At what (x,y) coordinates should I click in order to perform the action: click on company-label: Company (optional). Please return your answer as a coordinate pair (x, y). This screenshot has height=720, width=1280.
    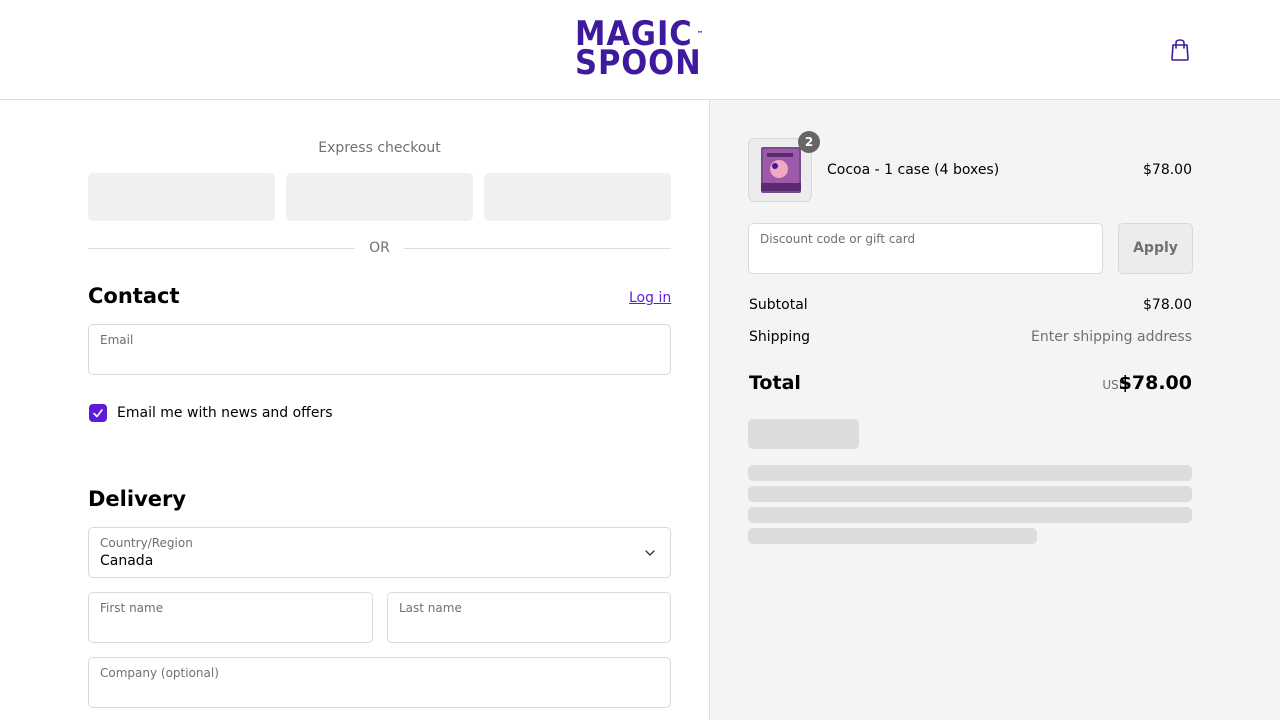
    Looking at the image, I should click on (159, 673).